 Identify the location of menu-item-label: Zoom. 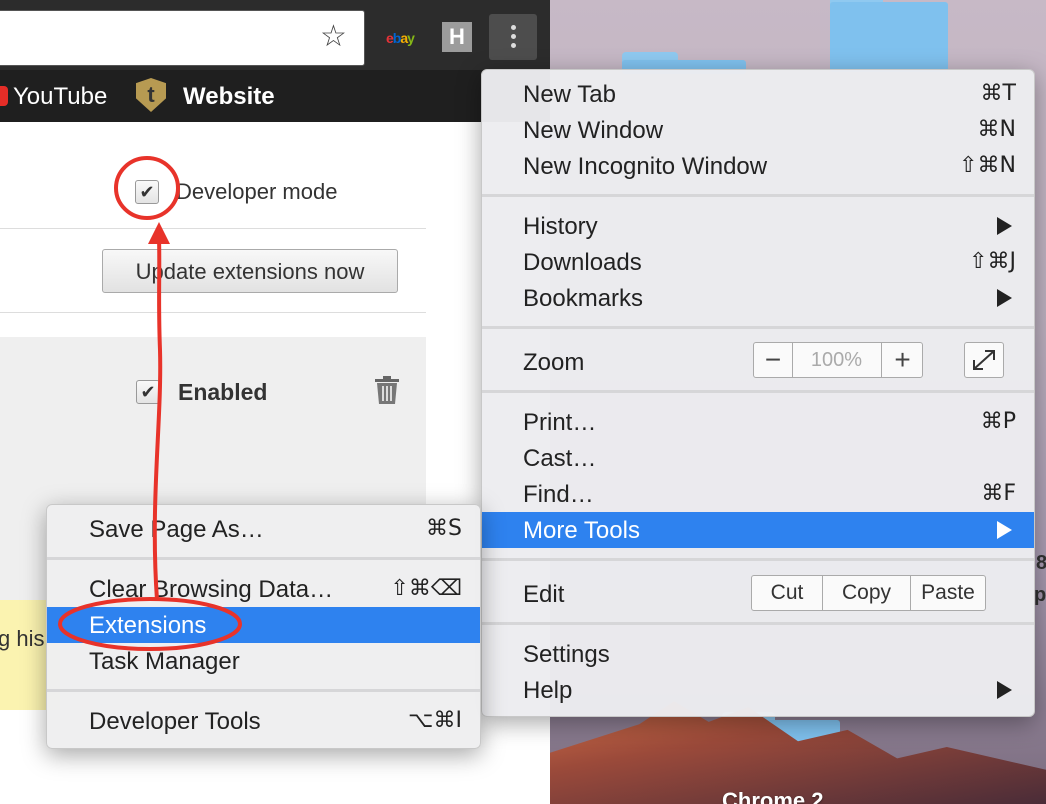
(554, 362).